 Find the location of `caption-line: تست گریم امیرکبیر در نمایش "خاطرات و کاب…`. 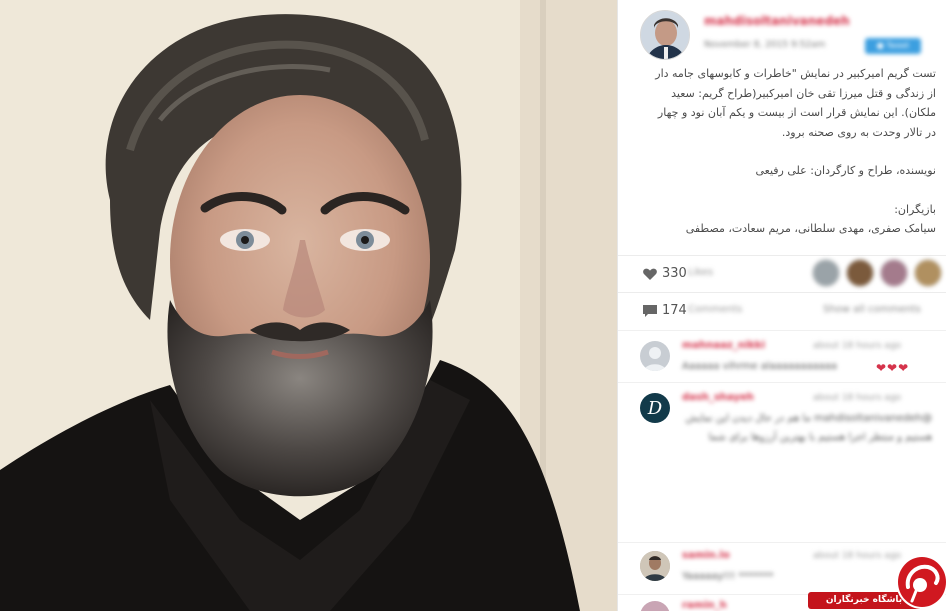

caption-line: تست گریم امیرکبیر در نمایش "خاطرات و کاب… is located at coordinates (795, 73).